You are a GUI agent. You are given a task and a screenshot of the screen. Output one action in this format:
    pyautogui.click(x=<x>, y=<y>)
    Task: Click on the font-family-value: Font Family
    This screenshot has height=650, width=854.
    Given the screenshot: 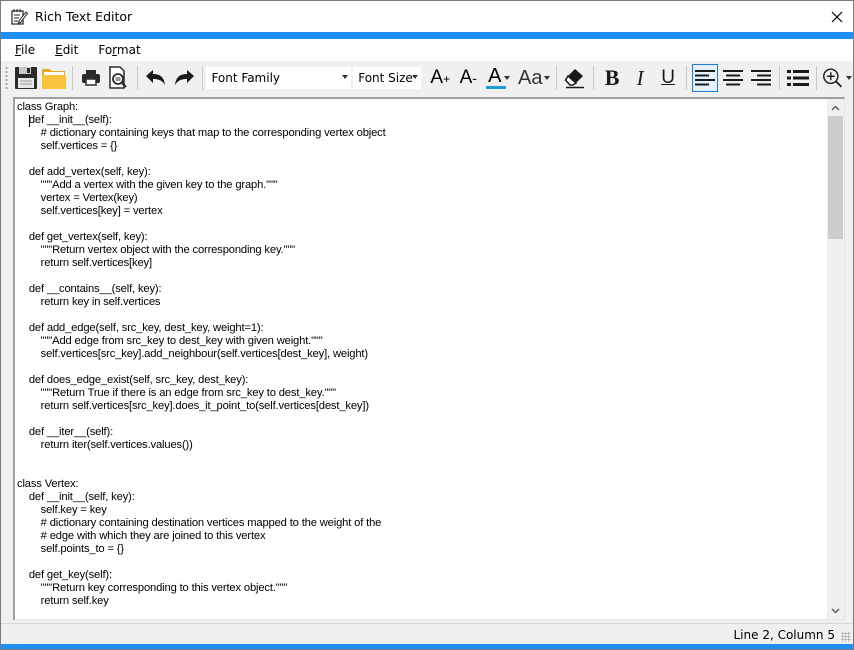 What is the action you would take?
    pyautogui.click(x=246, y=78)
    